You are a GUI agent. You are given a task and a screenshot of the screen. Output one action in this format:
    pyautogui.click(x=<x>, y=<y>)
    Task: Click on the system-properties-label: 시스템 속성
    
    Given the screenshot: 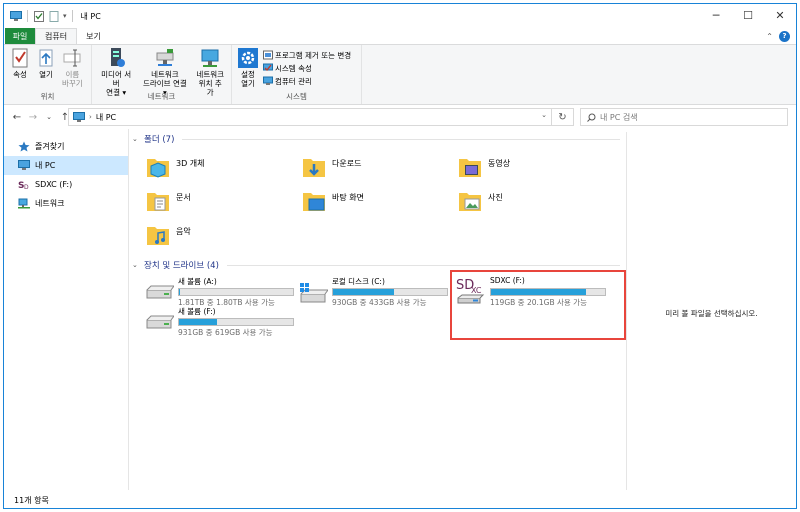 What is the action you would take?
    pyautogui.click(x=293, y=68)
    